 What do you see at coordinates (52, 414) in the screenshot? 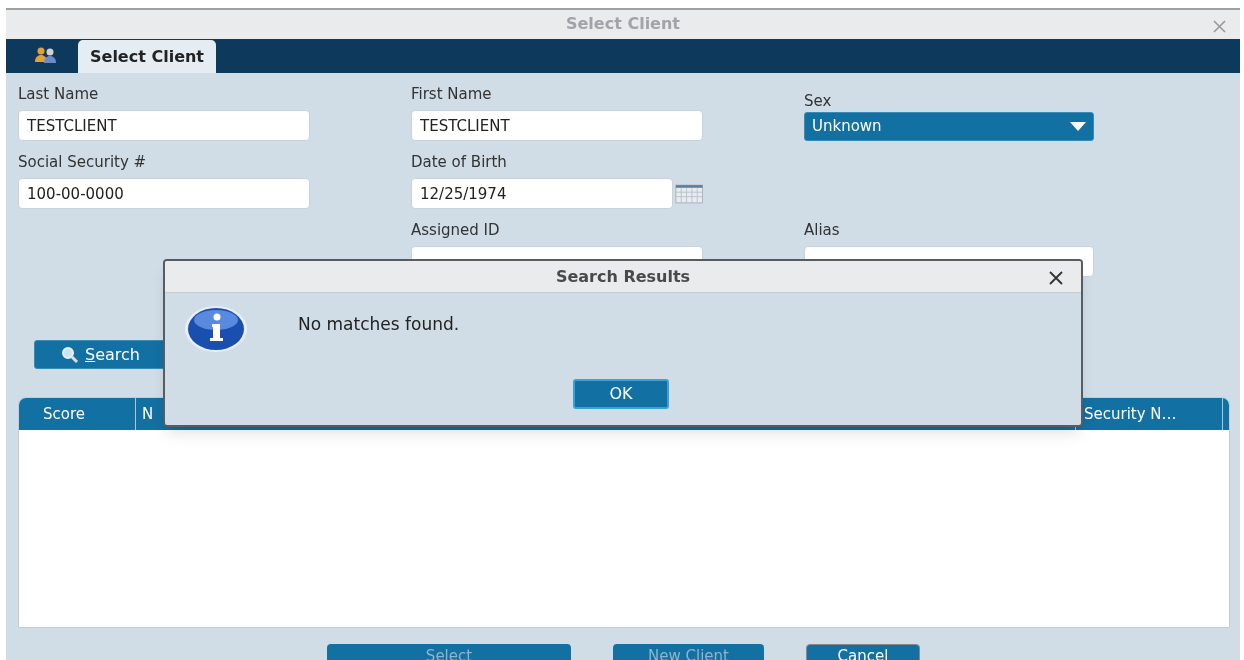
I see `column-header: Score` at bounding box center [52, 414].